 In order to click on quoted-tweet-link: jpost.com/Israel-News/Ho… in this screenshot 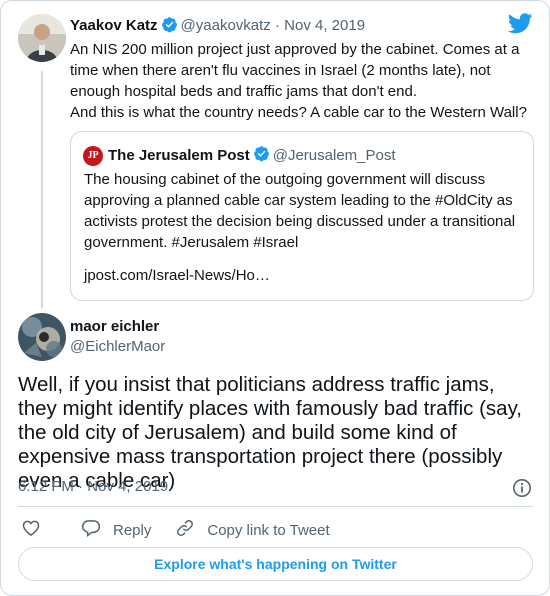, I will do `click(177, 275)`.